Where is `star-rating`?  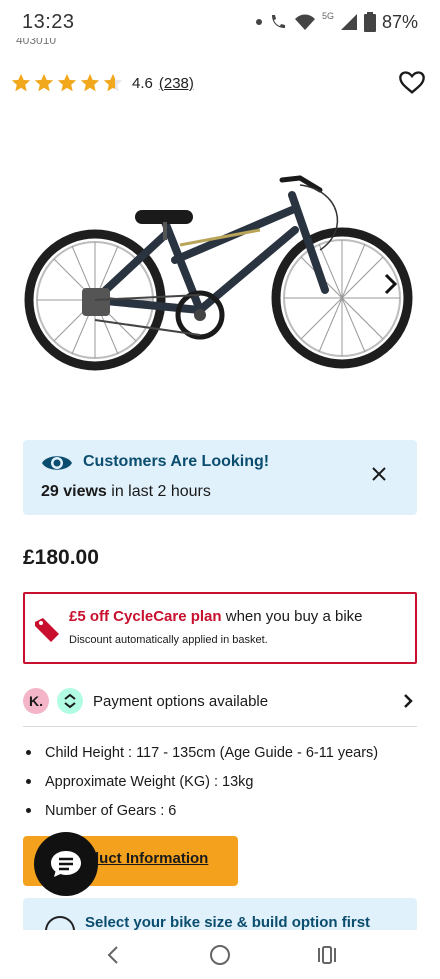
star-rating is located at coordinates (67, 83).